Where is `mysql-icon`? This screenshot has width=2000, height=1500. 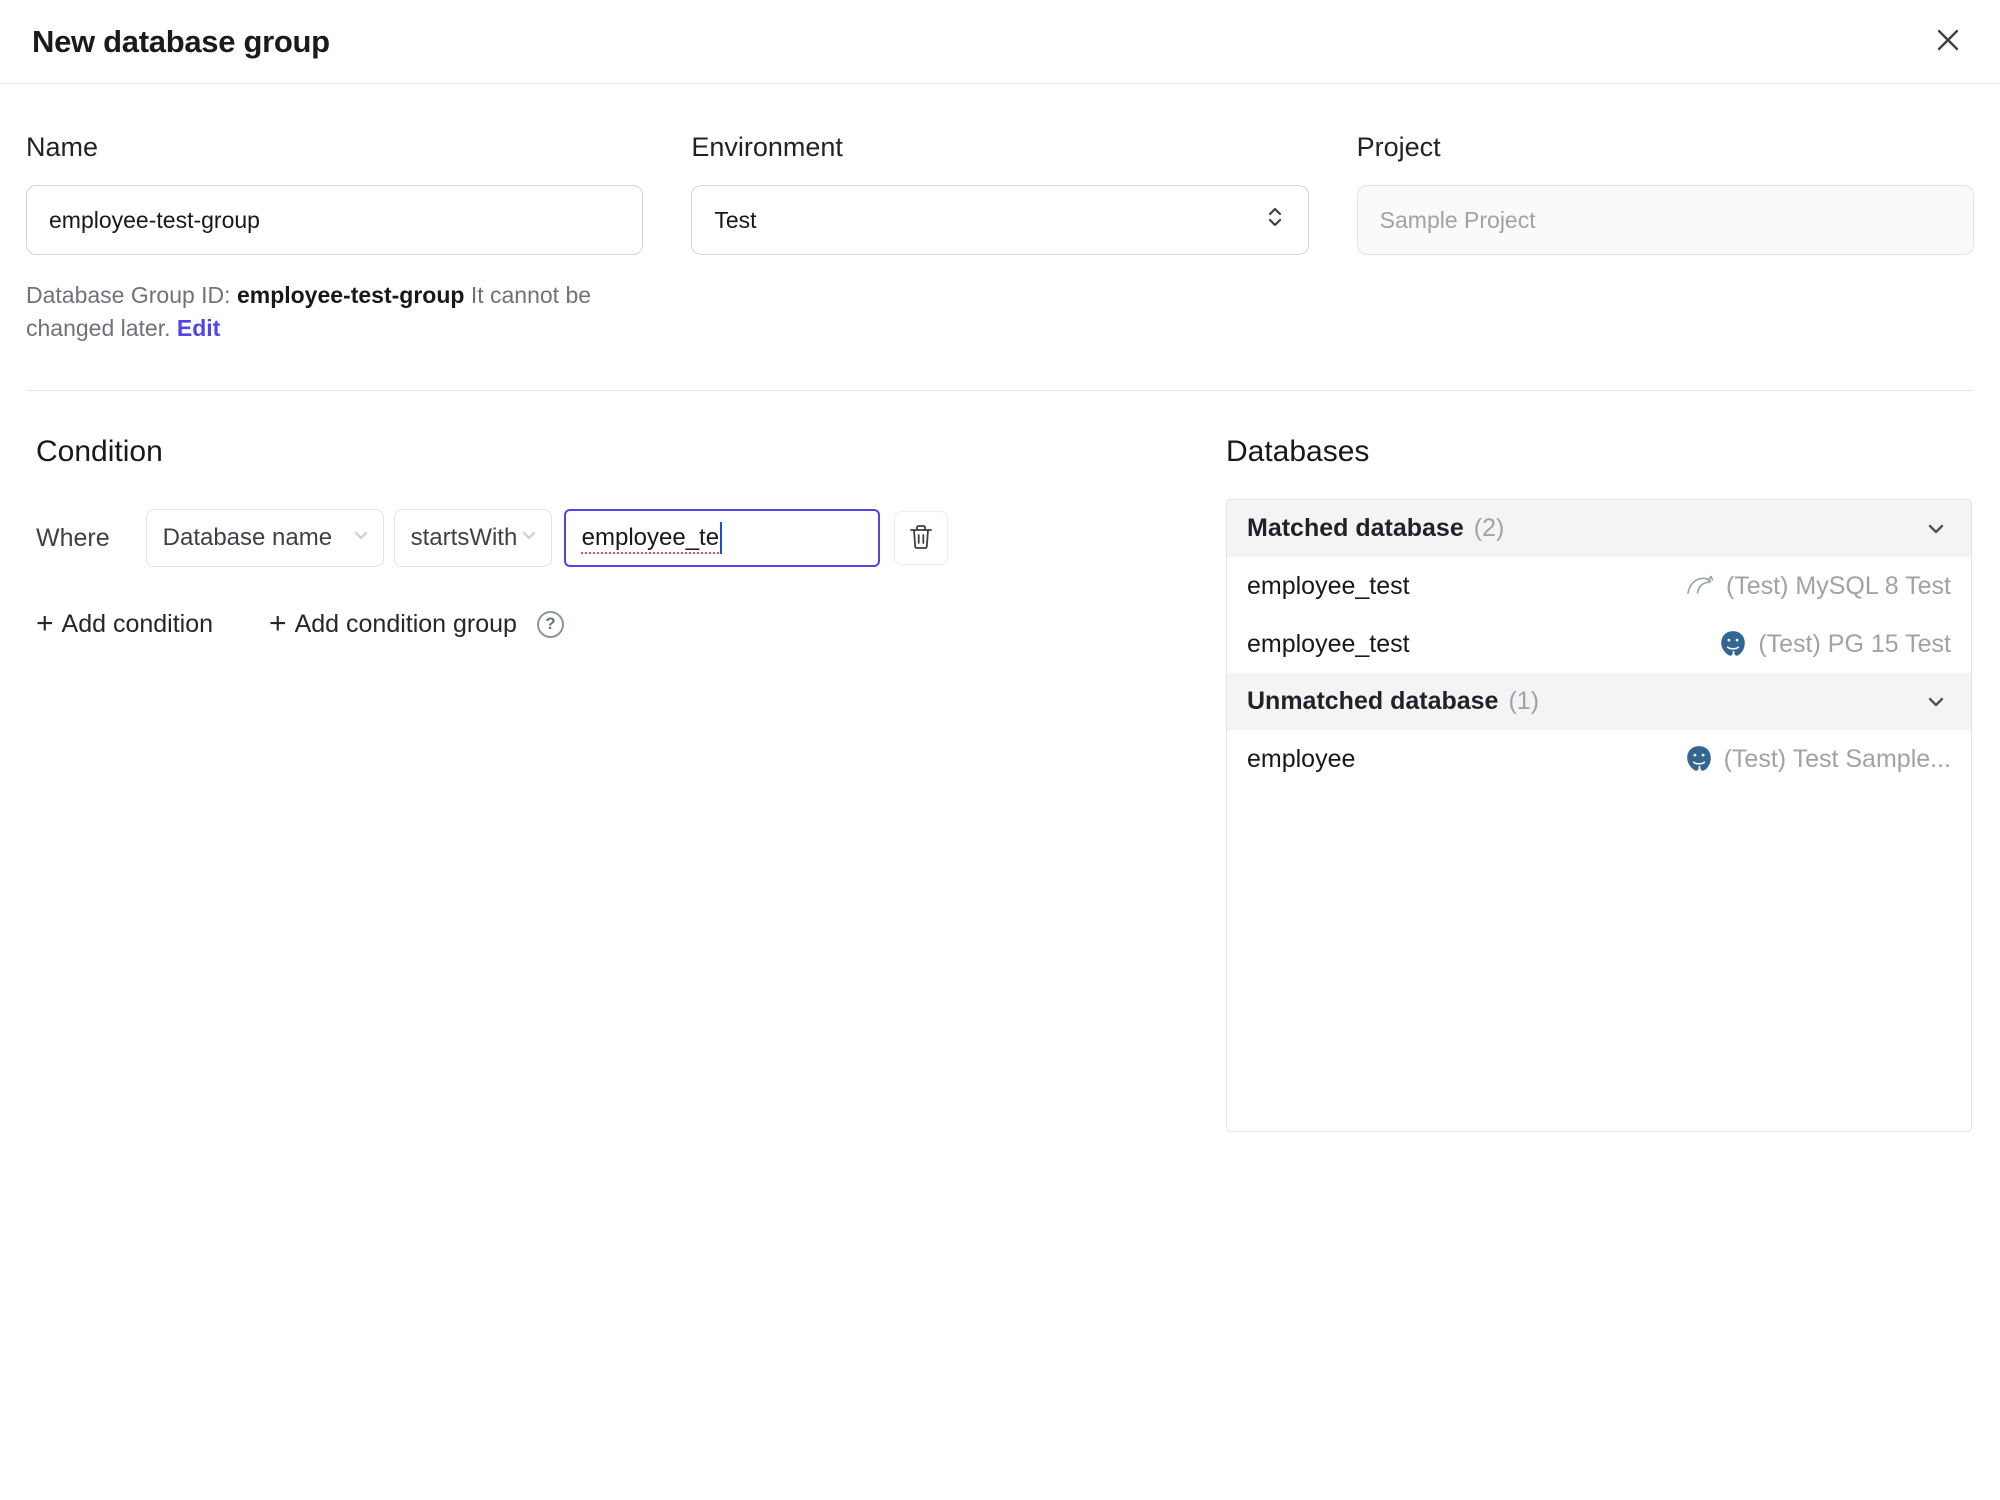 mysql-icon is located at coordinates (1700, 586).